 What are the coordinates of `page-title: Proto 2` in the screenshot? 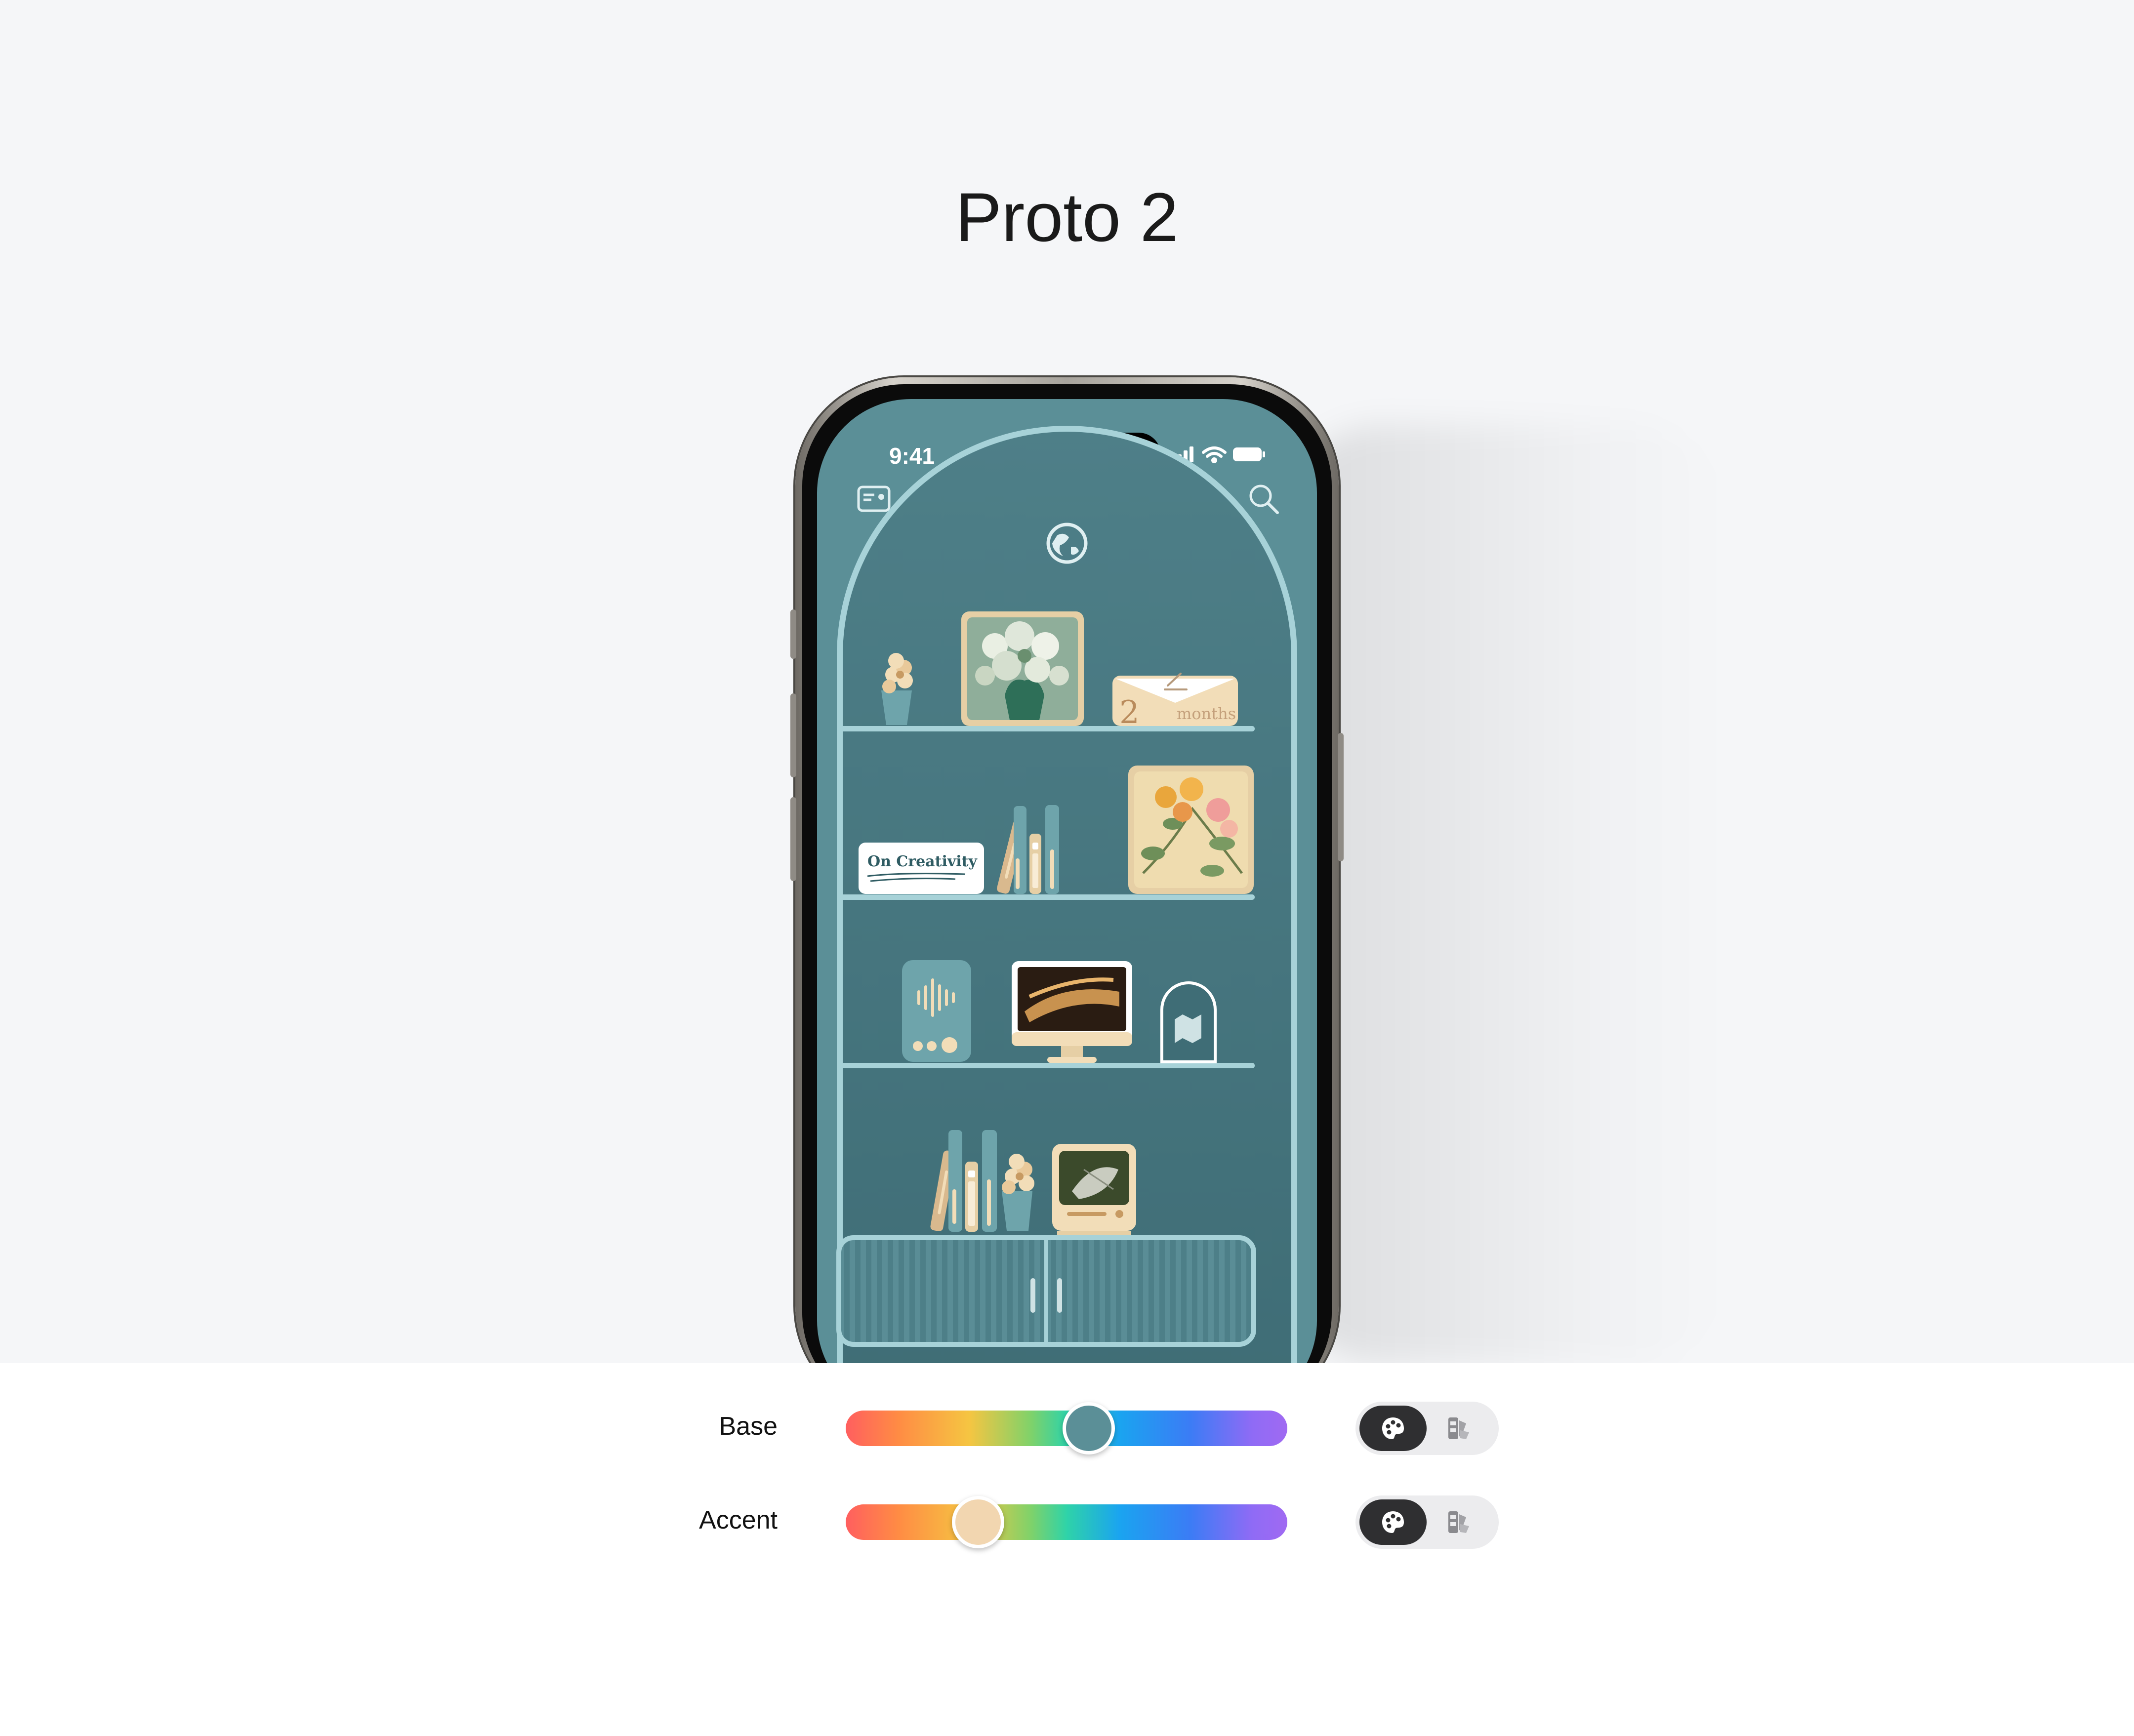 It's located at (1067, 217).